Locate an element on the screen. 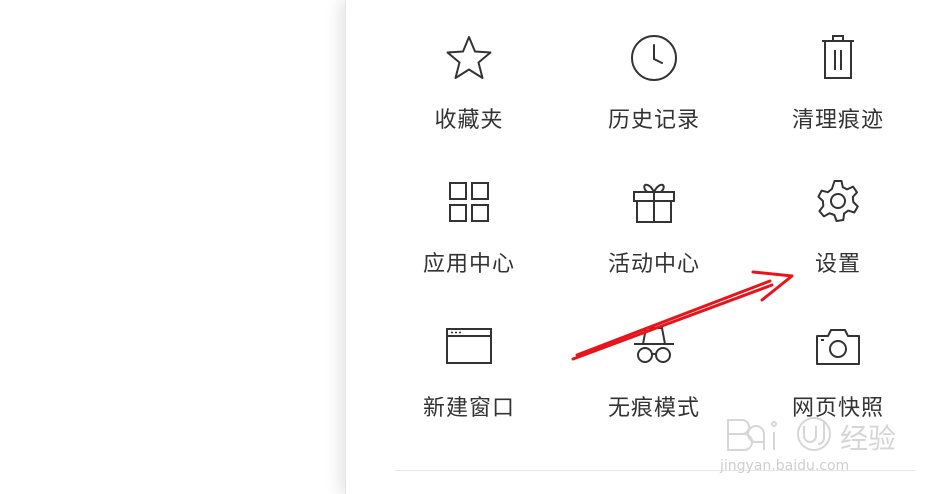 The width and height of the screenshot is (940, 494). menu-item-clear-traces: 清理痕迹 is located at coordinates (838, 92).